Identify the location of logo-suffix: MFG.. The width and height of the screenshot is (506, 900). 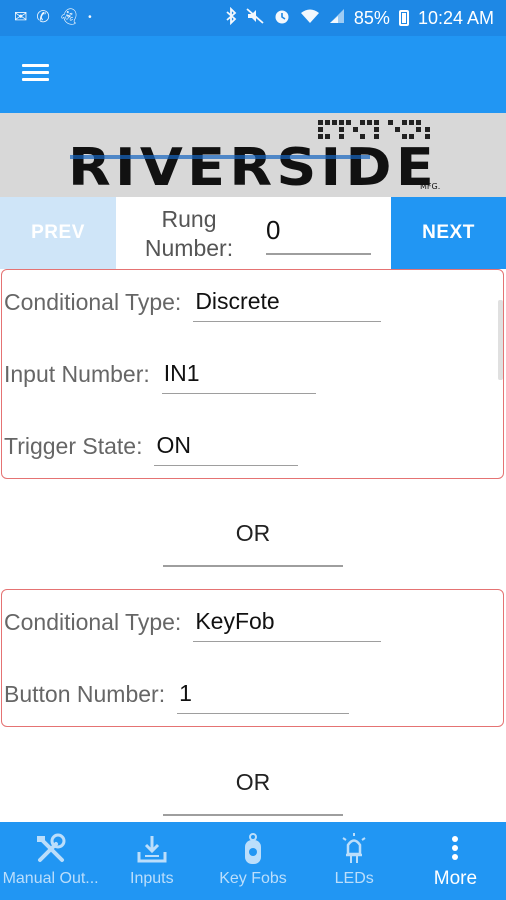
(430, 186).